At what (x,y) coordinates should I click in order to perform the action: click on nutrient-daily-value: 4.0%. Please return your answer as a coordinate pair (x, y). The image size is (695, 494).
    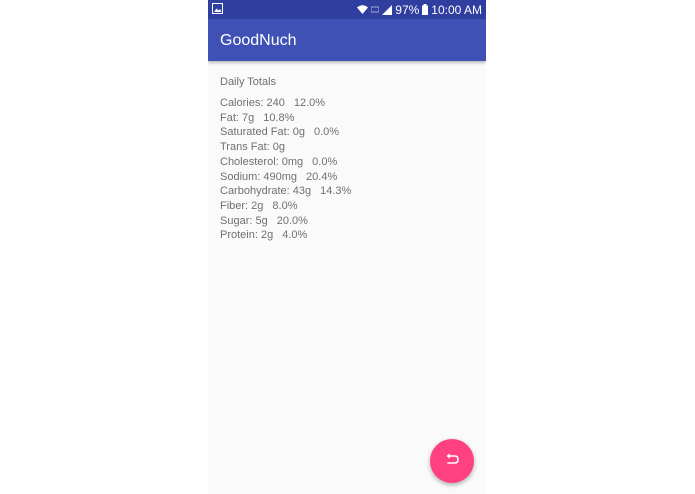
    Looking at the image, I should click on (295, 235).